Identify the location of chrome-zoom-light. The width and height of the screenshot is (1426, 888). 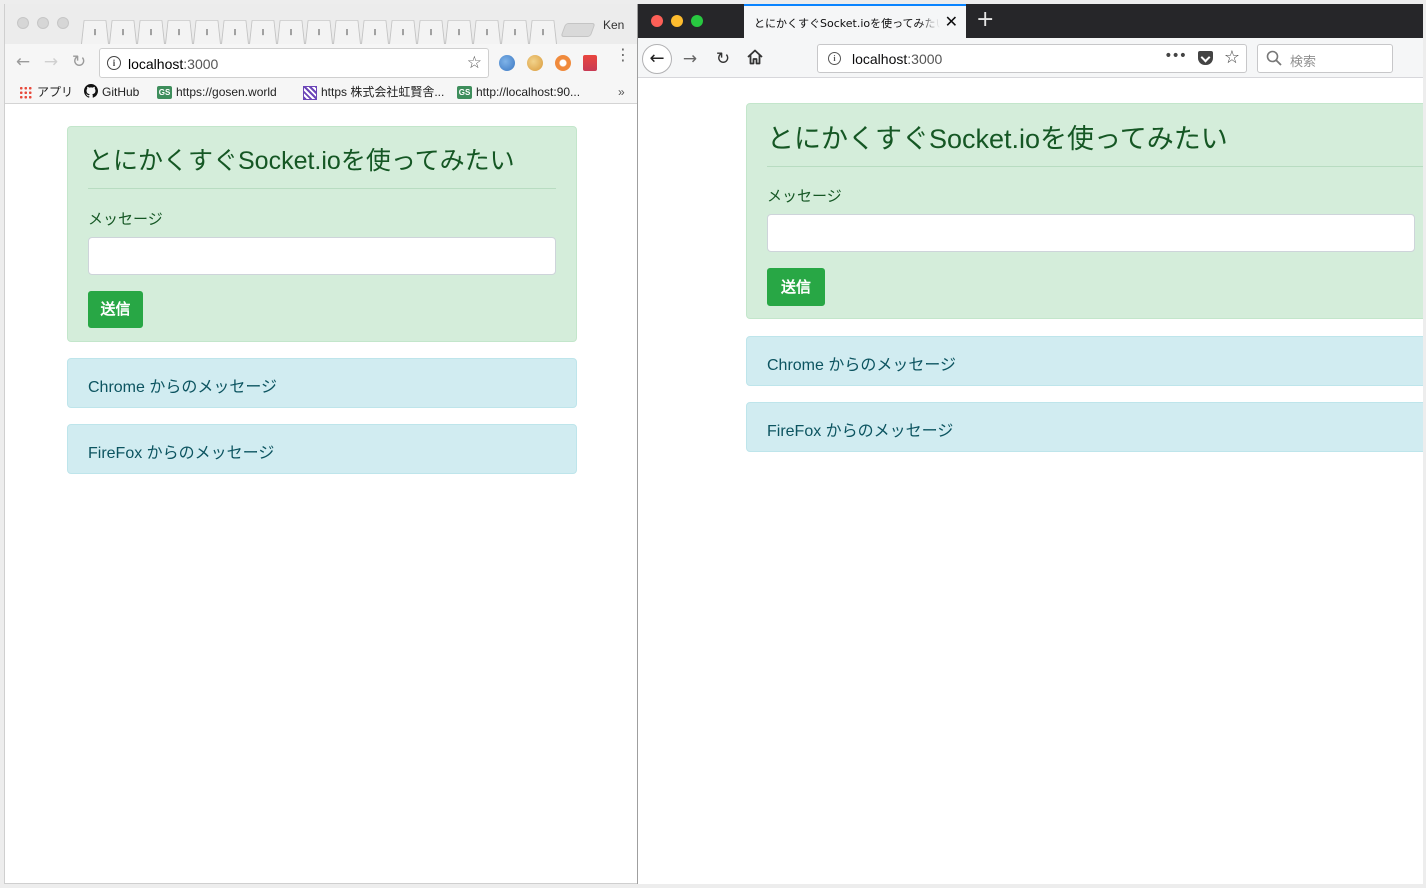
(63, 23).